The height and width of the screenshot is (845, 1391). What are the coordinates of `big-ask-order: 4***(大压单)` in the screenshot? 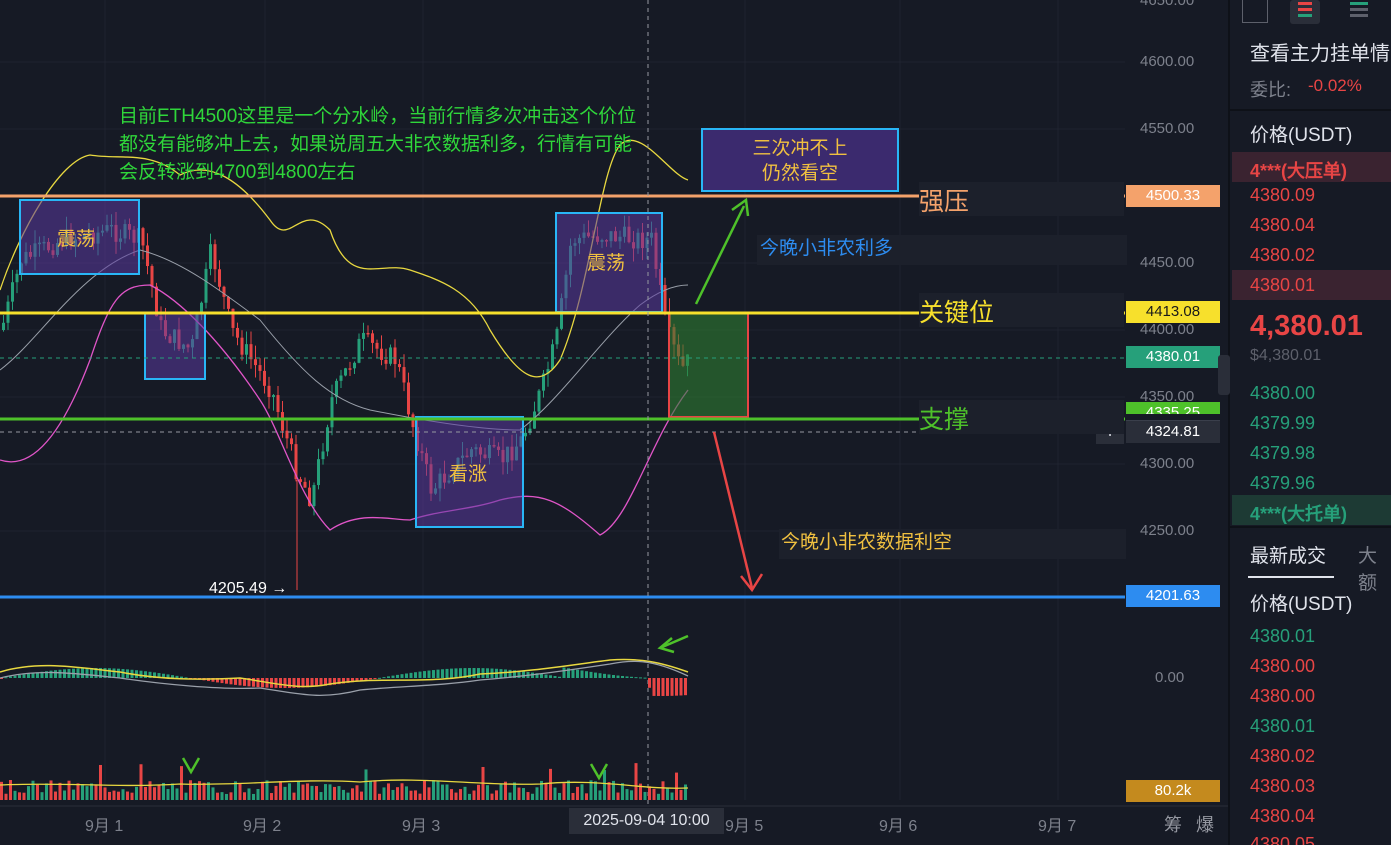 It's located at (1298, 170).